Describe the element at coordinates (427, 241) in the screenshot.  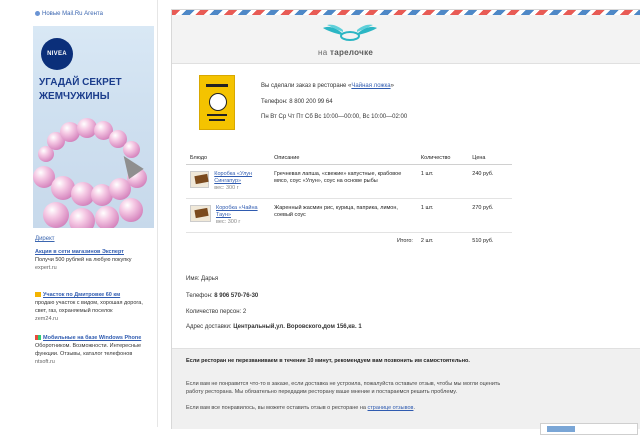
I see `total-qty: 2 шт.` at that location.